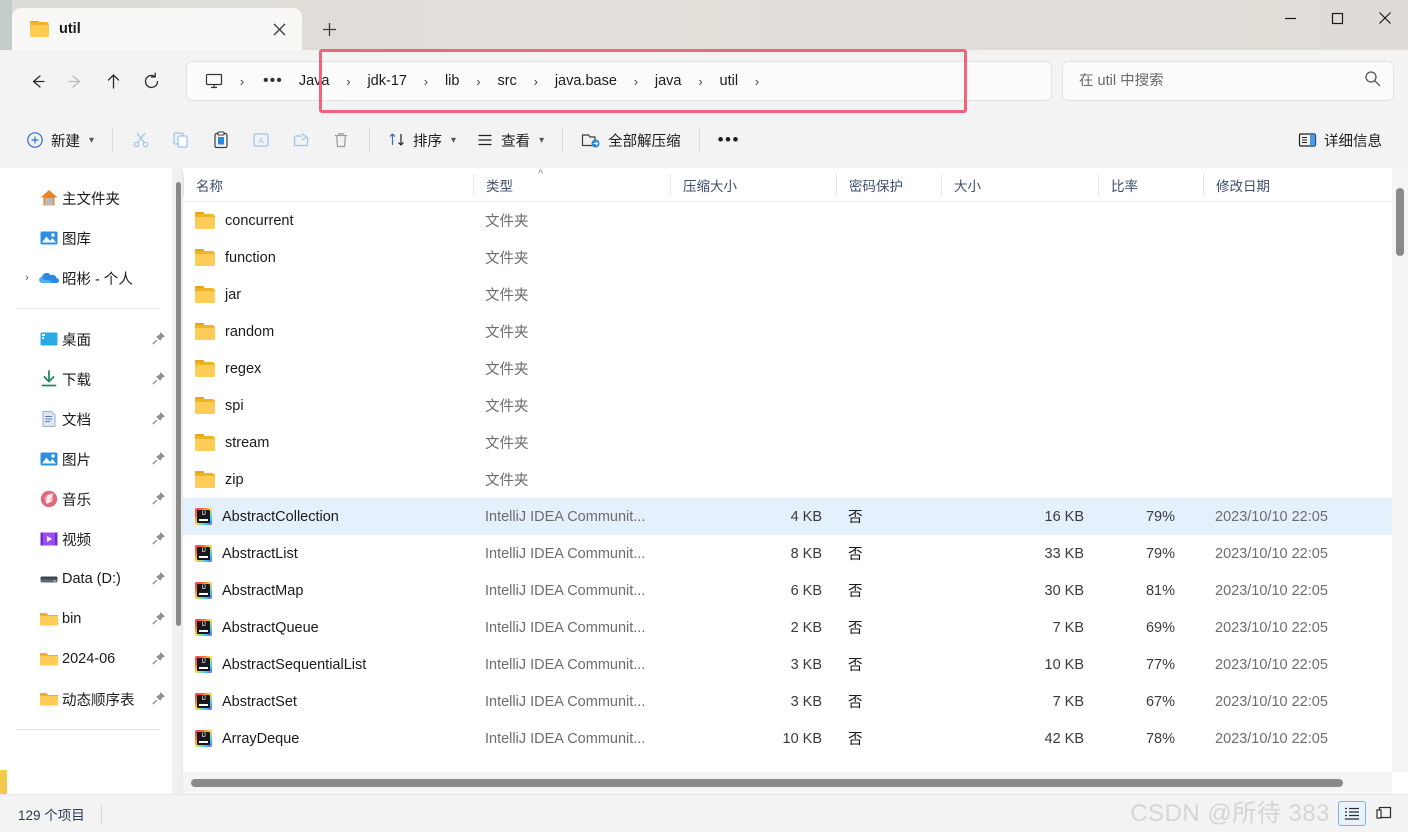 The width and height of the screenshot is (1408, 832). Describe the element at coordinates (1340, 140) in the screenshot. I see `details-pane-button: 详细信息` at that location.